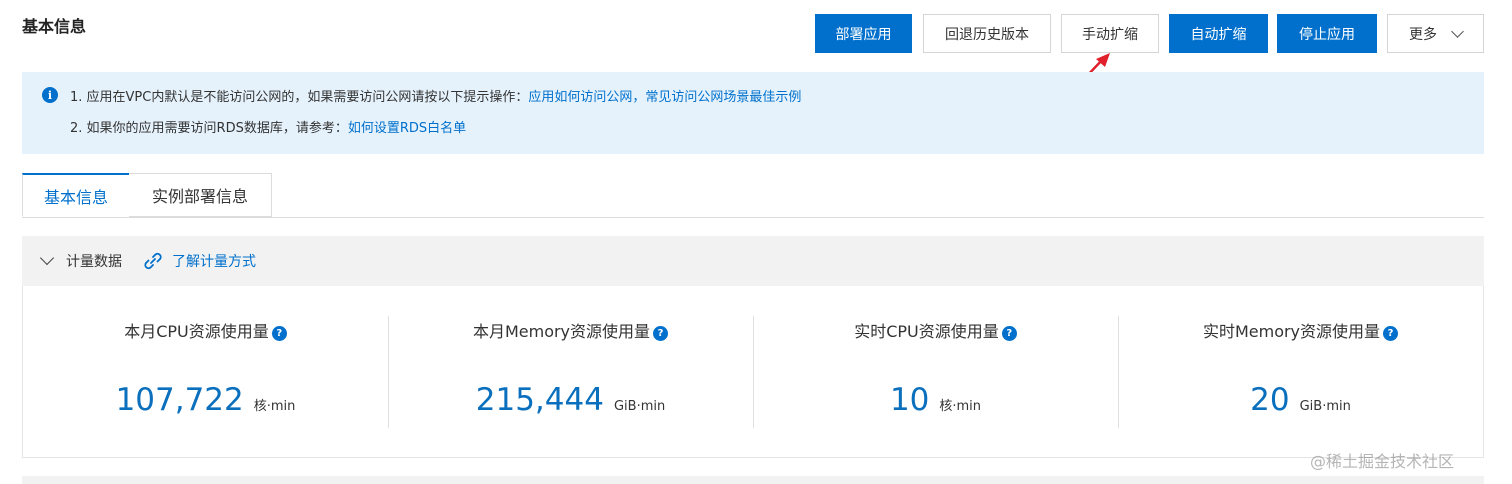  Describe the element at coordinates (1291, 331) in the screenshot. I see `metric-title-text: 实时Memory资源使用量` at that location.